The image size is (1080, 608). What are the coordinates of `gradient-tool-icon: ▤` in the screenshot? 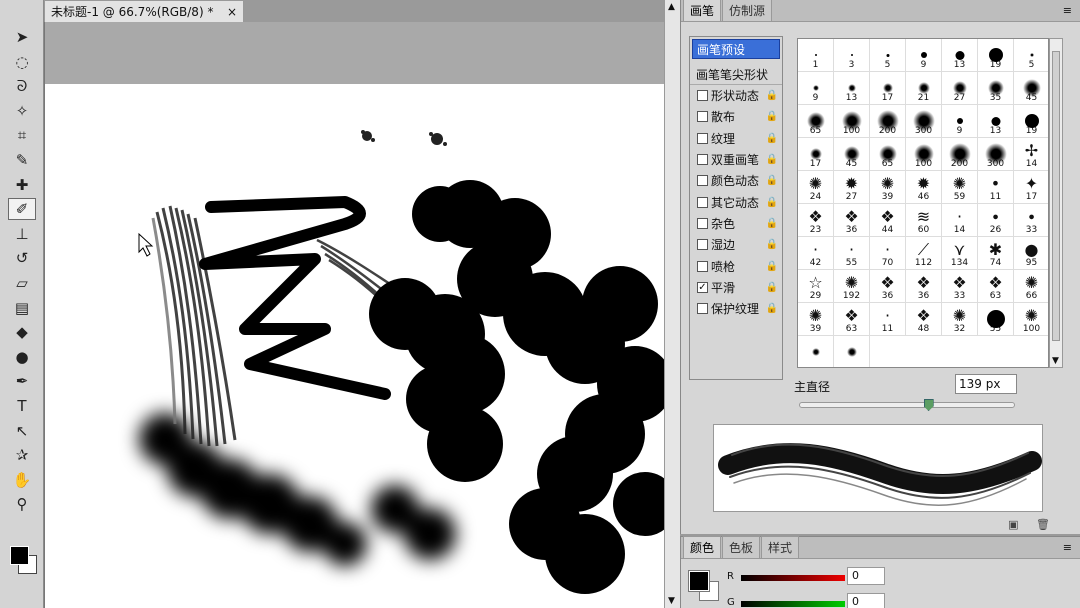 It's located at (22, 308).